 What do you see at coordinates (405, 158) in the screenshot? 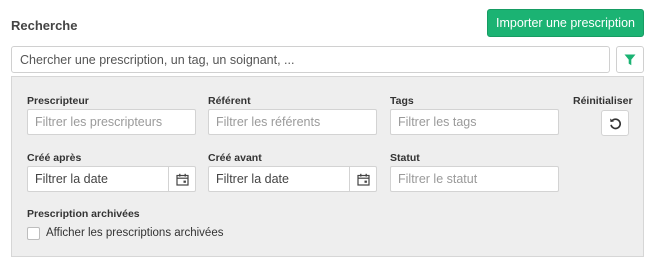
I see `statut-label: Statut` at bounding box center [405, 158].